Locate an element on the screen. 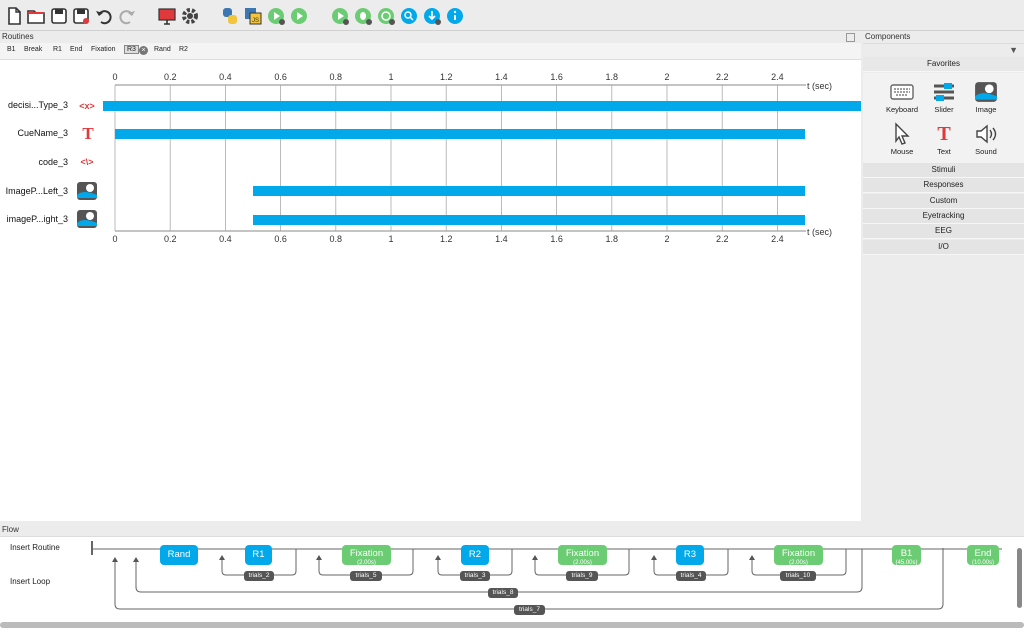 Image resolution: width=1024 pixels, height=640 pixels. tab-fixation: Fixation is located at coordinates (103, 49).